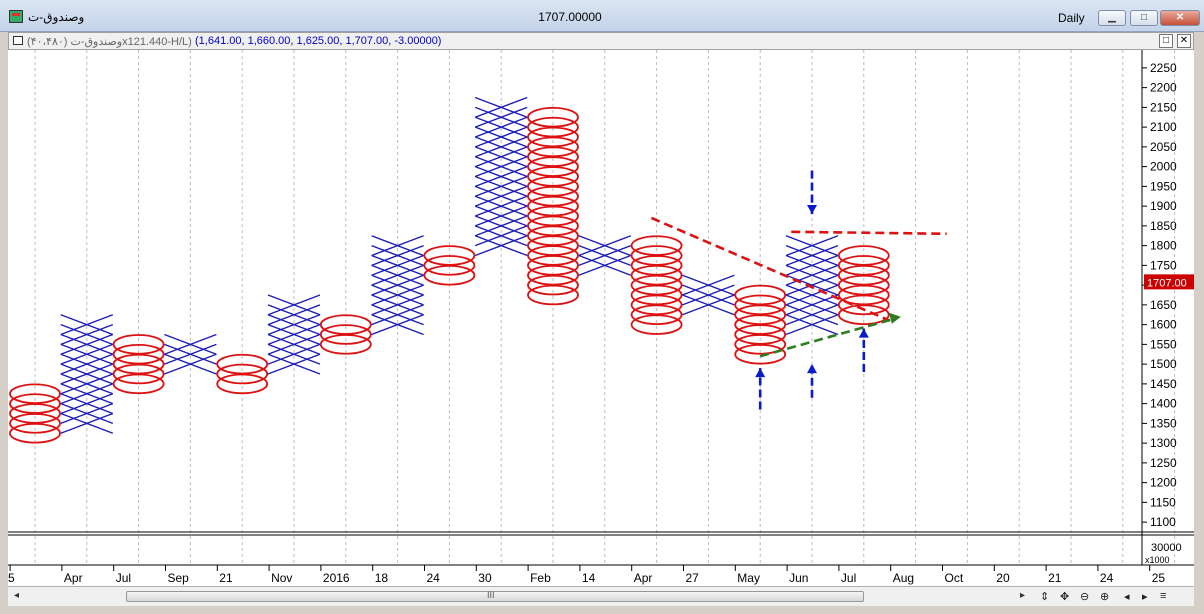 Image resolution: width=1204 pixels, height=614 pixels. I want to click on y-tick-label: 2250, so click(1163, 68).